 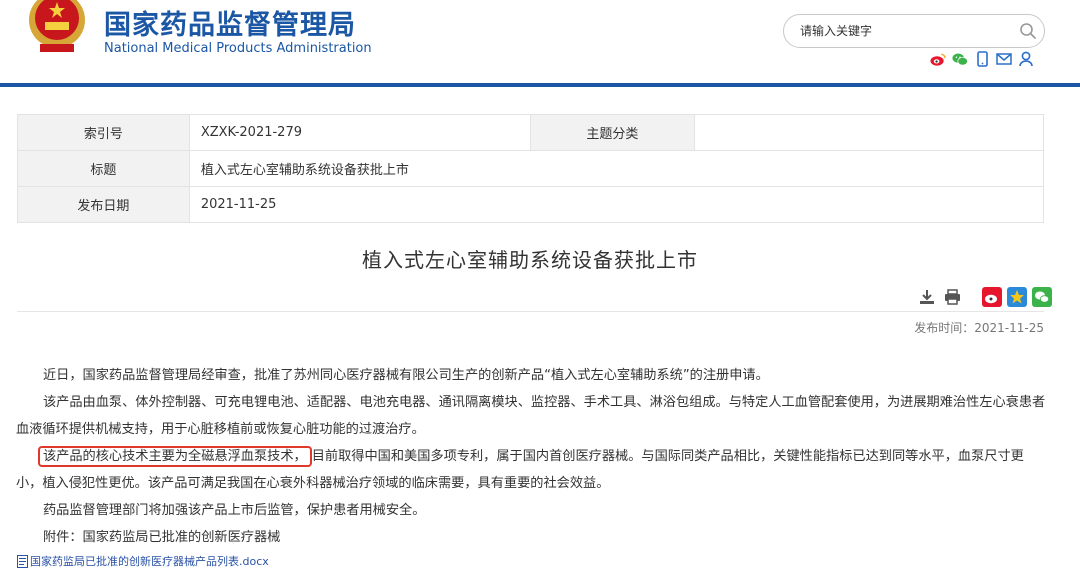 I want to click on print-icon, so click(x=952, y=297).